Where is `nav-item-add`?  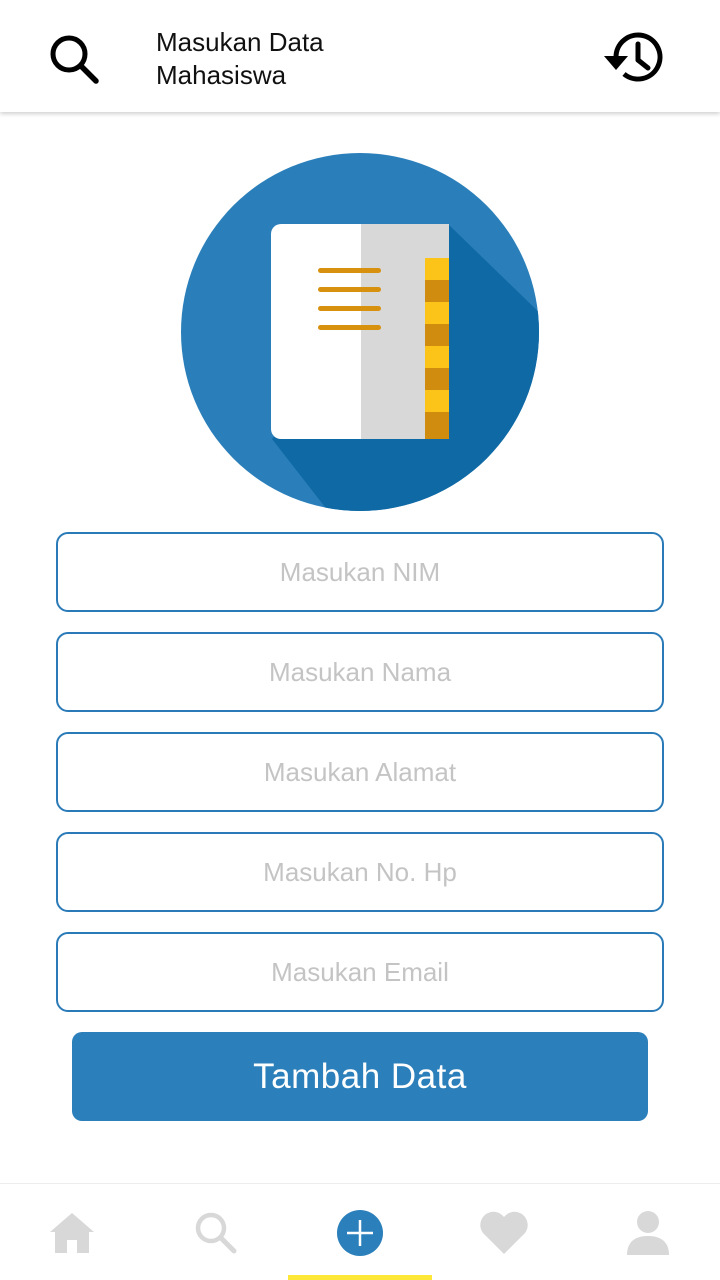 nav-item-add is located at coordinates (360, 1232).